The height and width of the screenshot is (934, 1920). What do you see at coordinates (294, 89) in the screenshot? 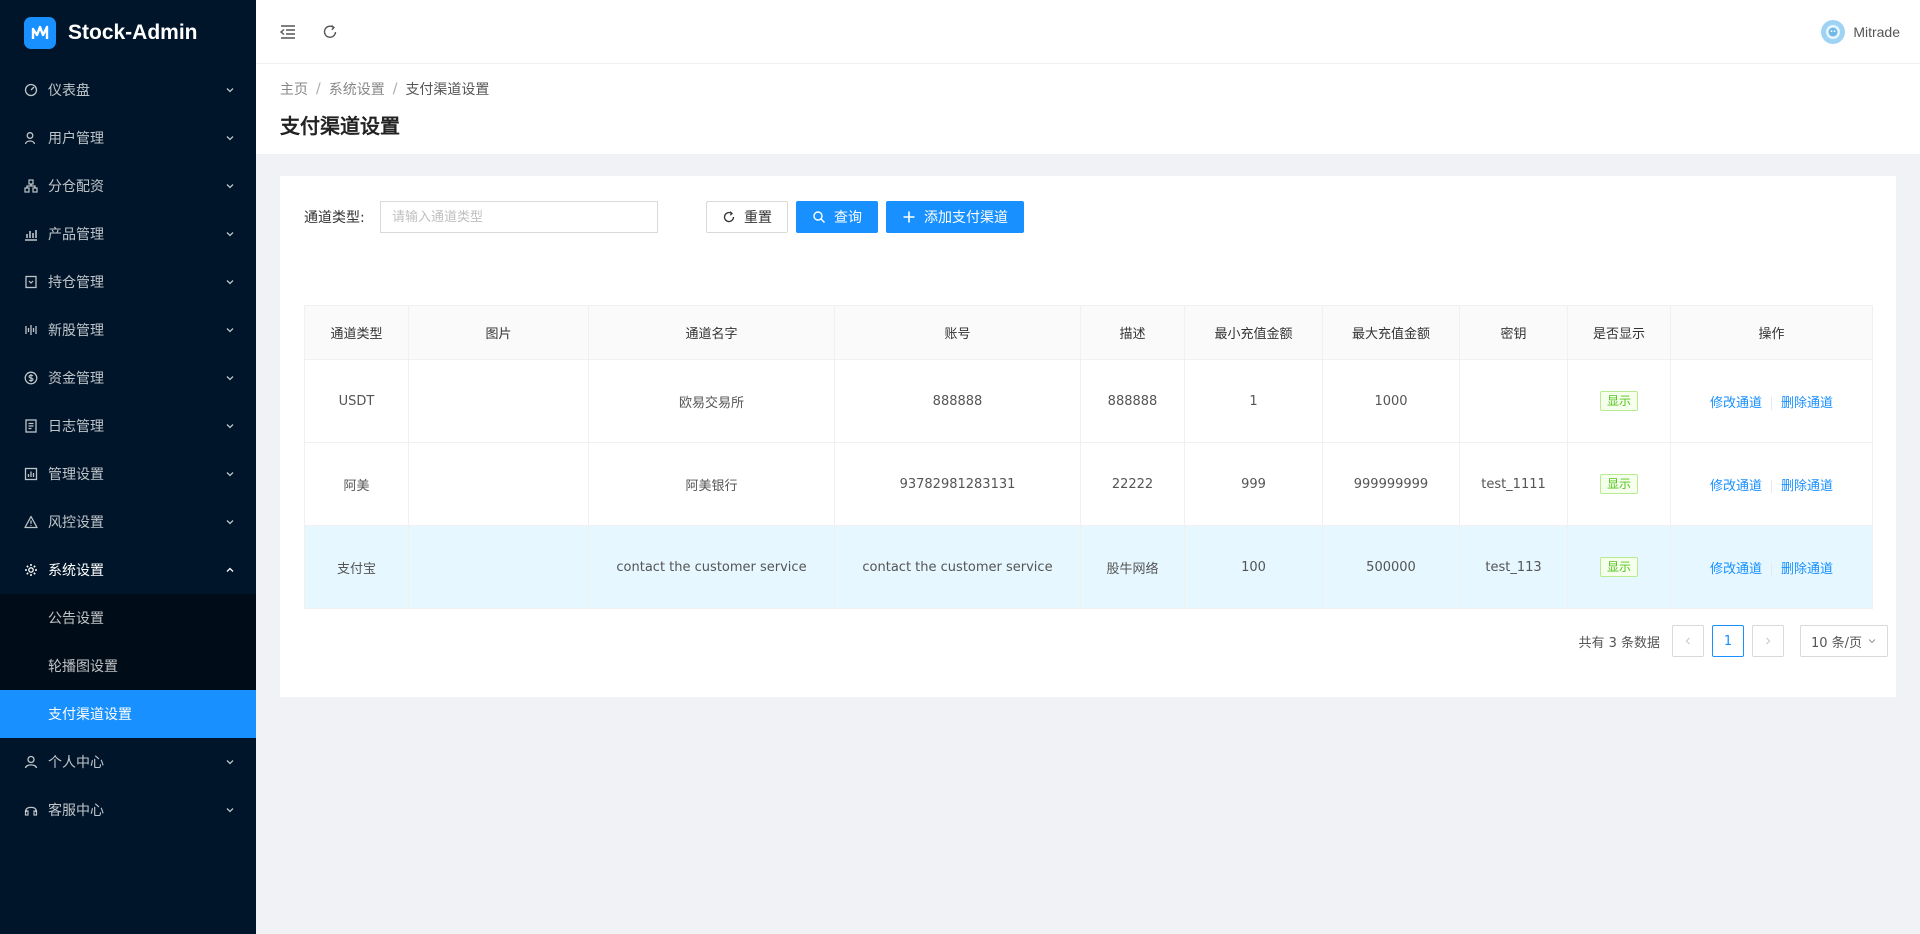
I see `breadcrumb-home: 主页` at bounding box center [294, 89].